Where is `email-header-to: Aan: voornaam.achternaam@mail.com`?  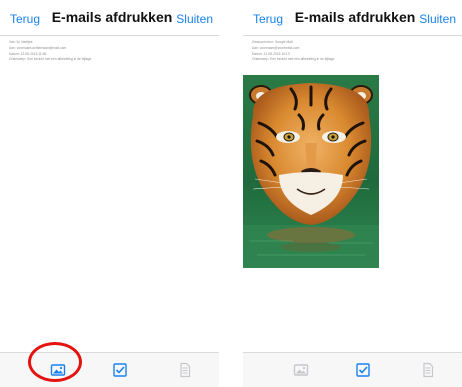
email-header-to: Aan: voornaam.achternaam@mail.com is located at coordinates (38, 47).